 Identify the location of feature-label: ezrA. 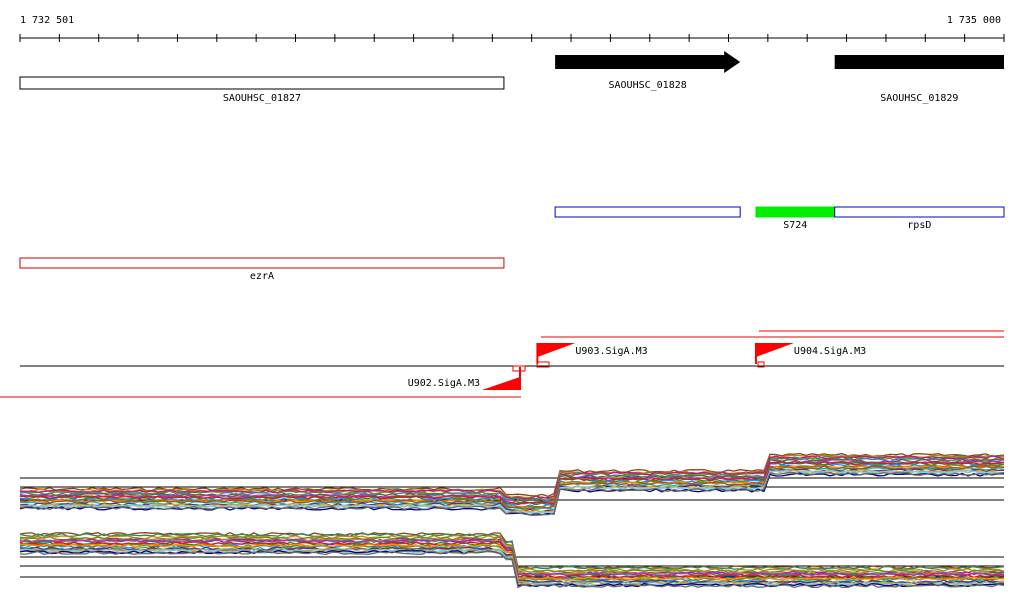
(262, 276).